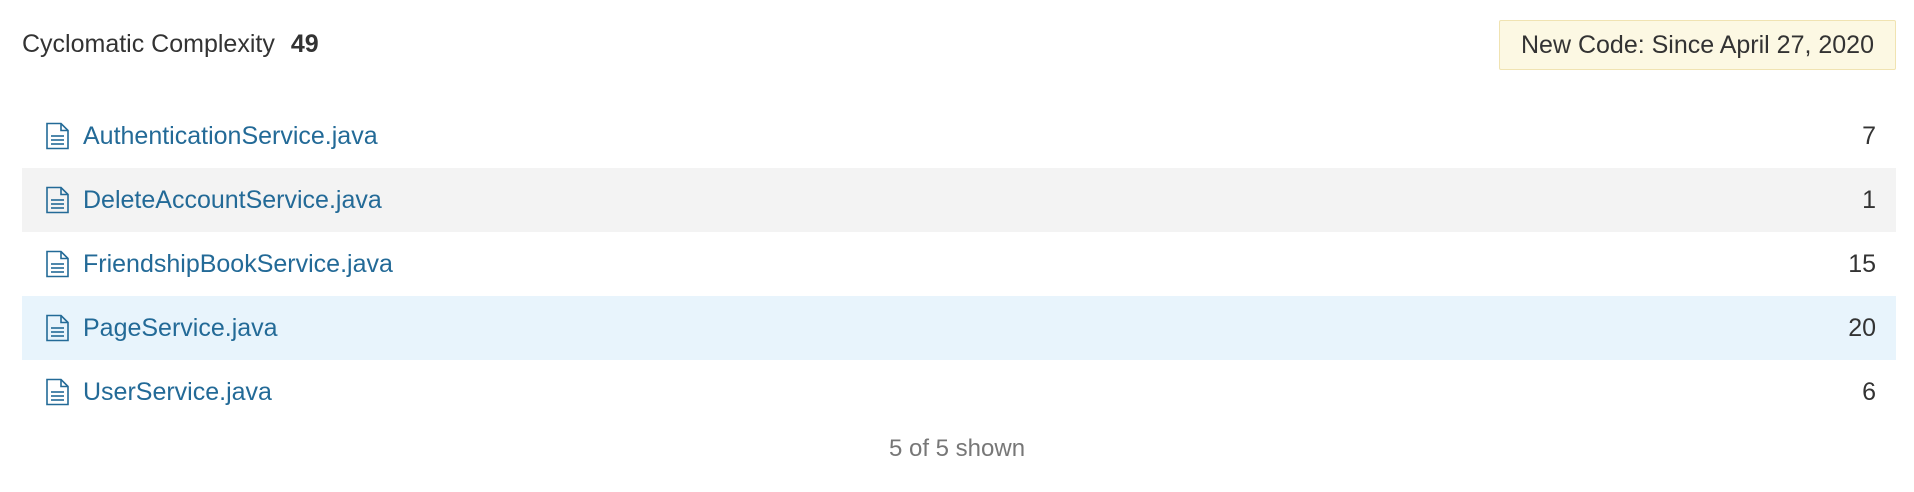 The width and height of the screenshot is (1914, 492). Describe the element at coordinates (1869, 135) in the screenshot. I see `file-metric-value: 7` at that location.